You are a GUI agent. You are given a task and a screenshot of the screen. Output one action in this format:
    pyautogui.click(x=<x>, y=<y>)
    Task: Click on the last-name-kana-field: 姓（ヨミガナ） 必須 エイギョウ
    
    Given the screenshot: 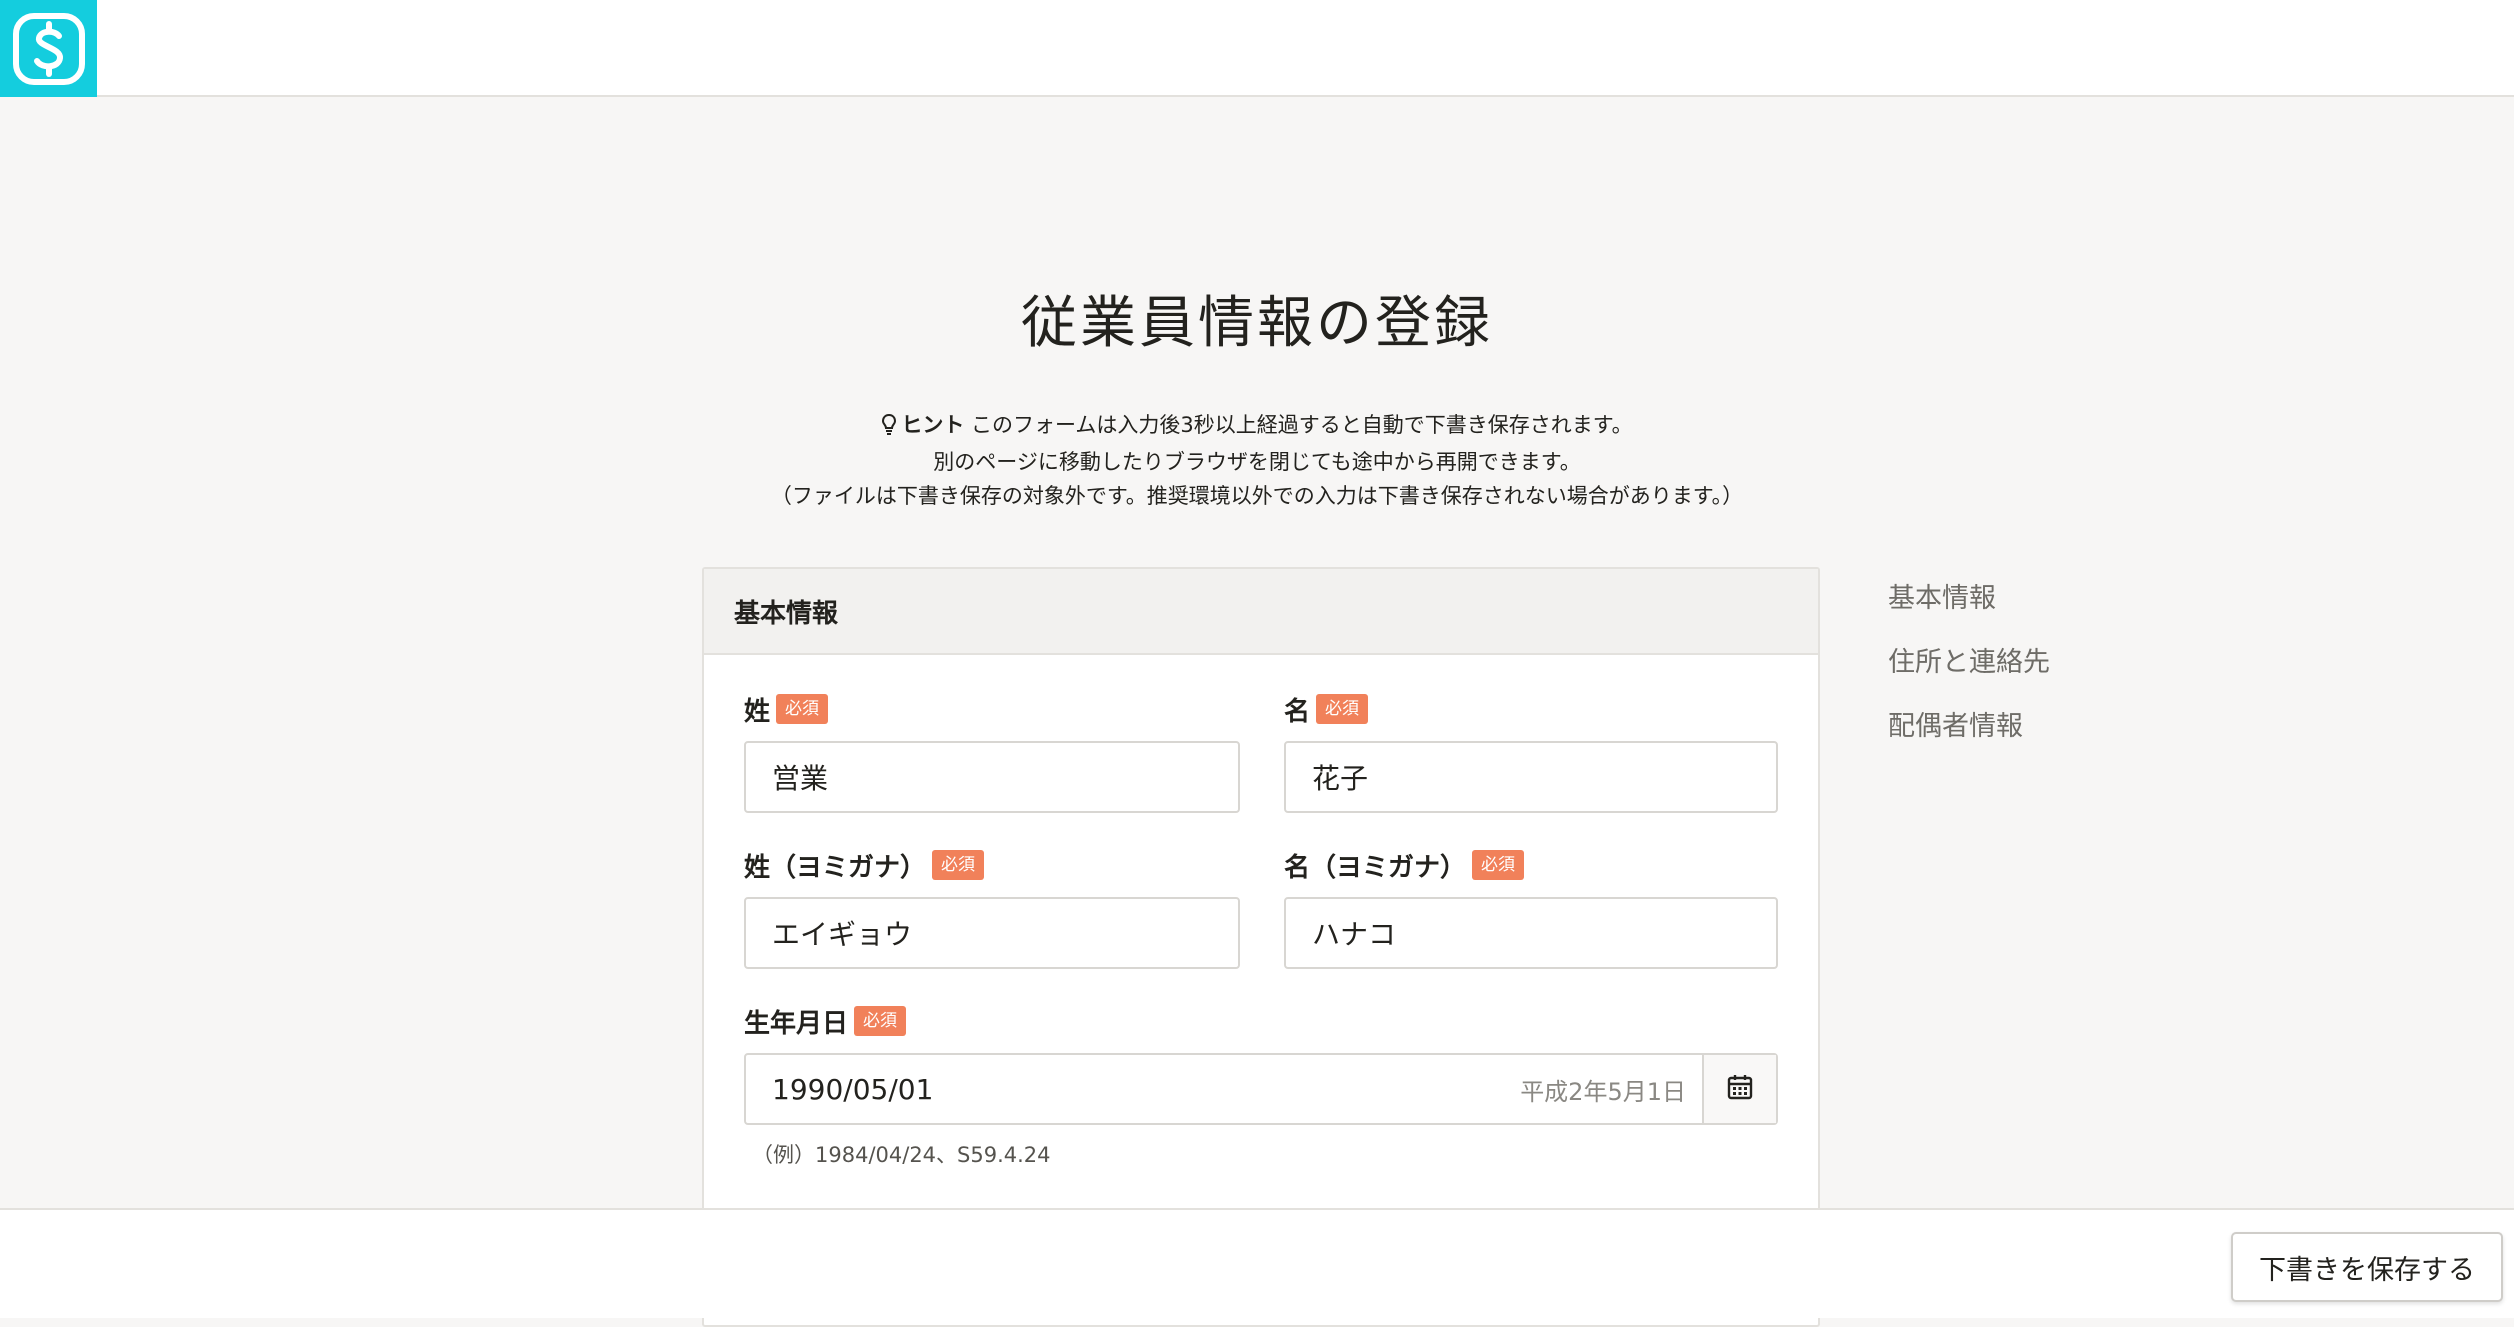 What is the action you would take?
    pyautogui.click(x=992, y=907)
    